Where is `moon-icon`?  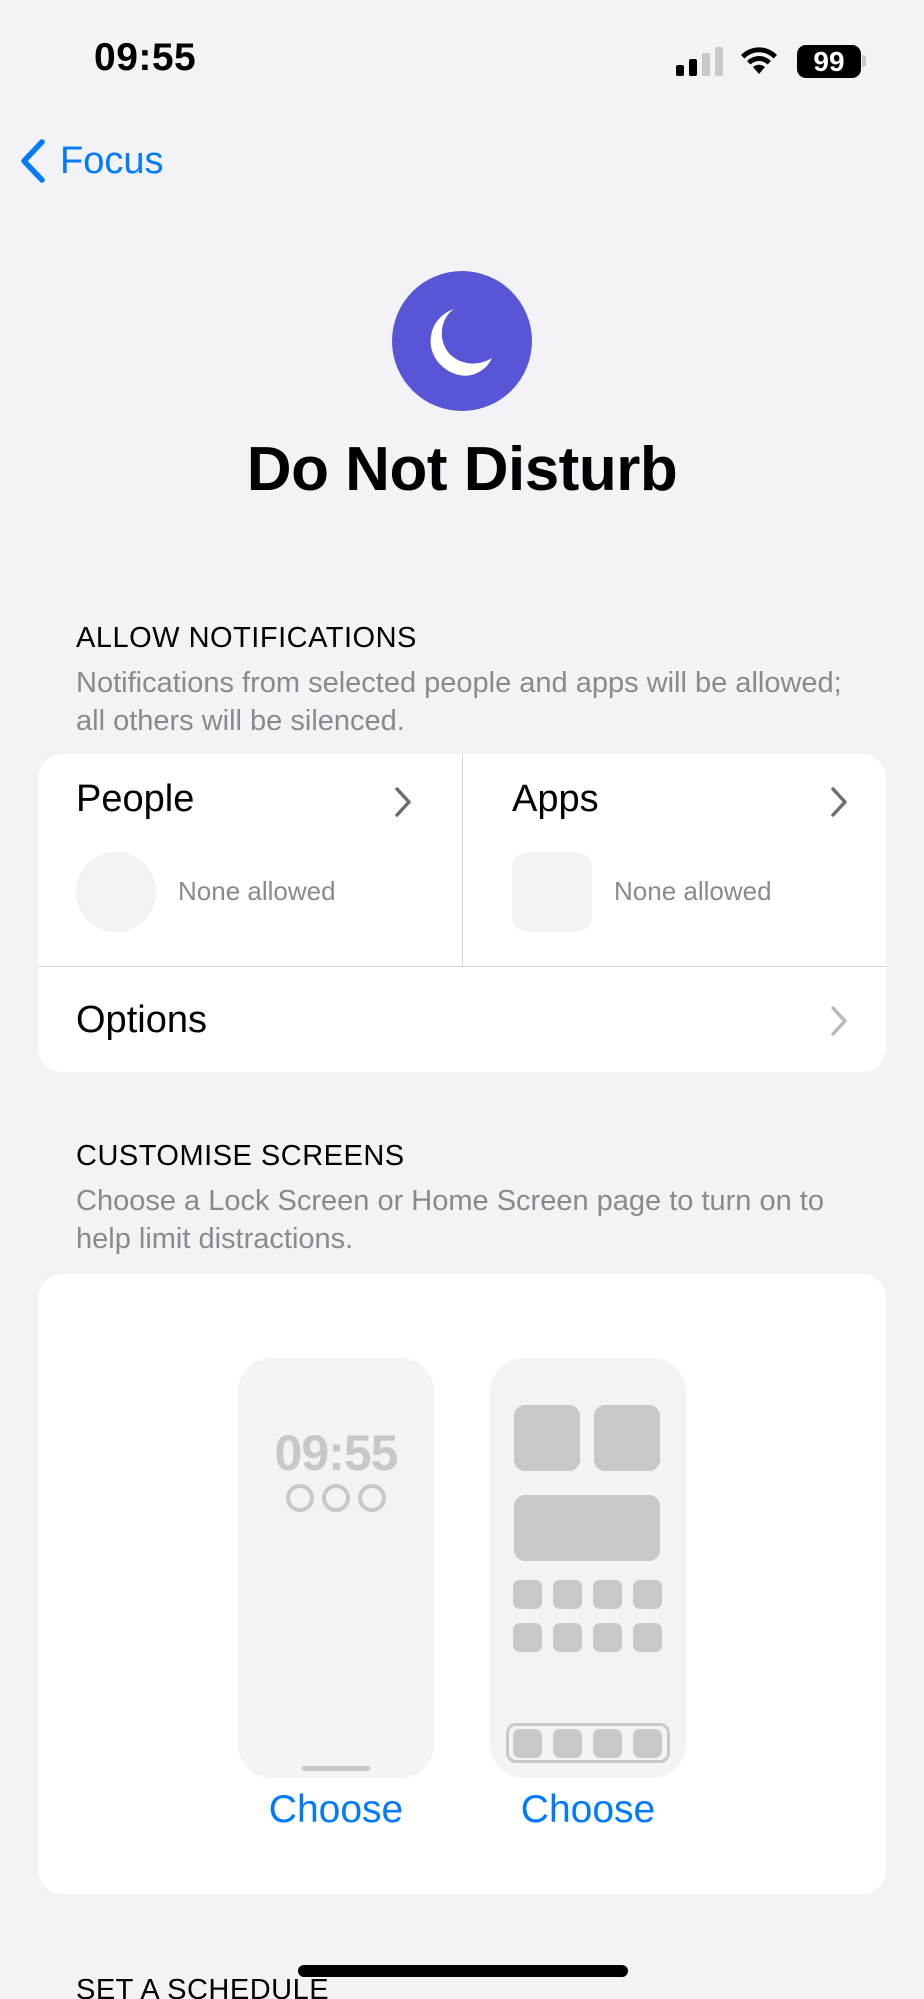 moon-icon is located at coordinates (461, 342).